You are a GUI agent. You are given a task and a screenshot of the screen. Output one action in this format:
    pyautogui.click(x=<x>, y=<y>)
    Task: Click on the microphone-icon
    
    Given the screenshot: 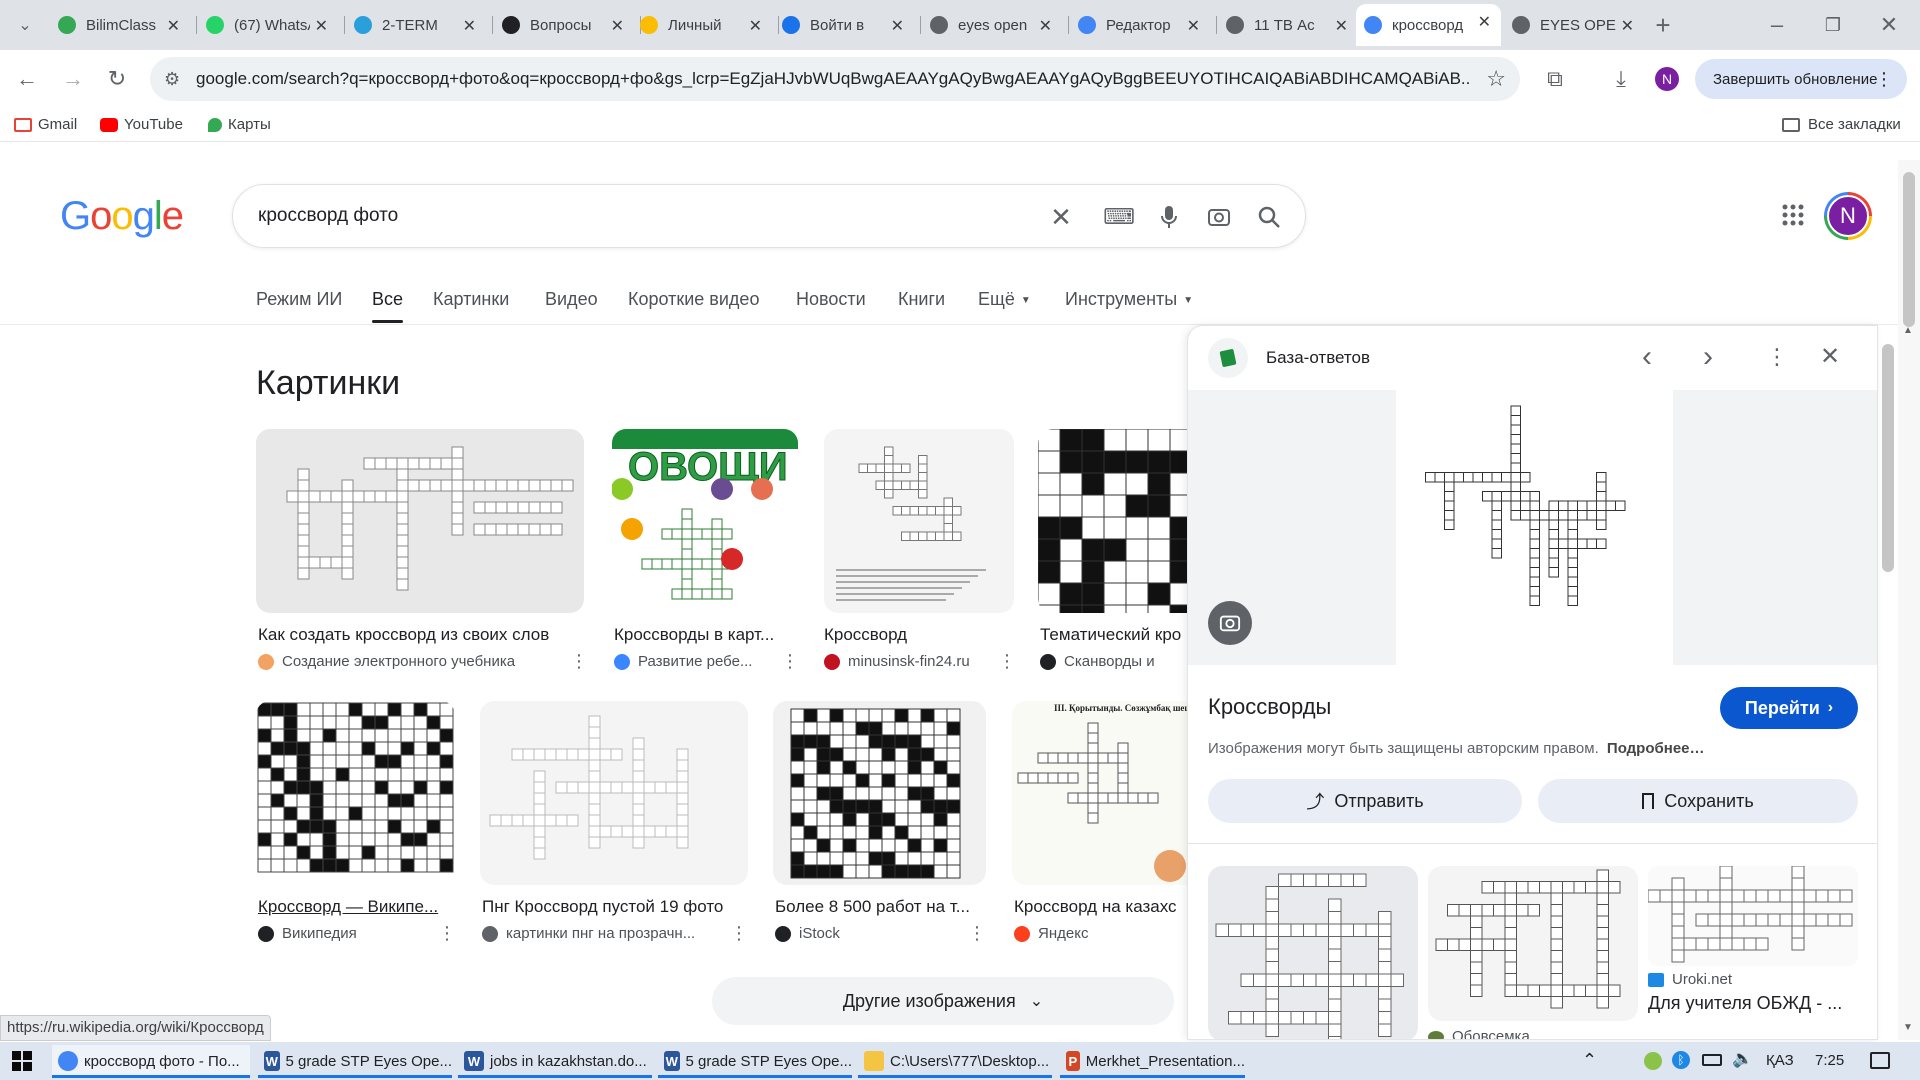 What is the action you would take?
    pyautogui.click(x=1169, y=217)
    